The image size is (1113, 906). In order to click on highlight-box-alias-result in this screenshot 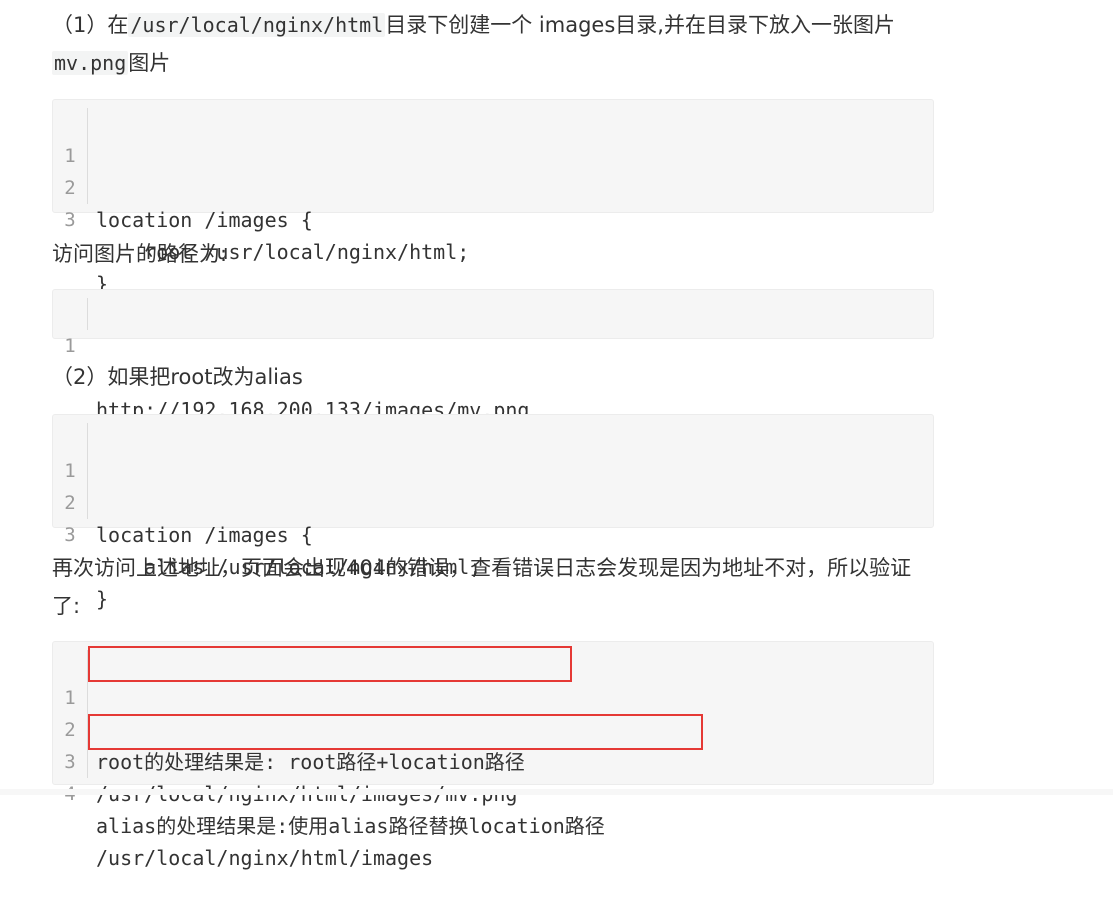, I will do `click(395, 732)`.